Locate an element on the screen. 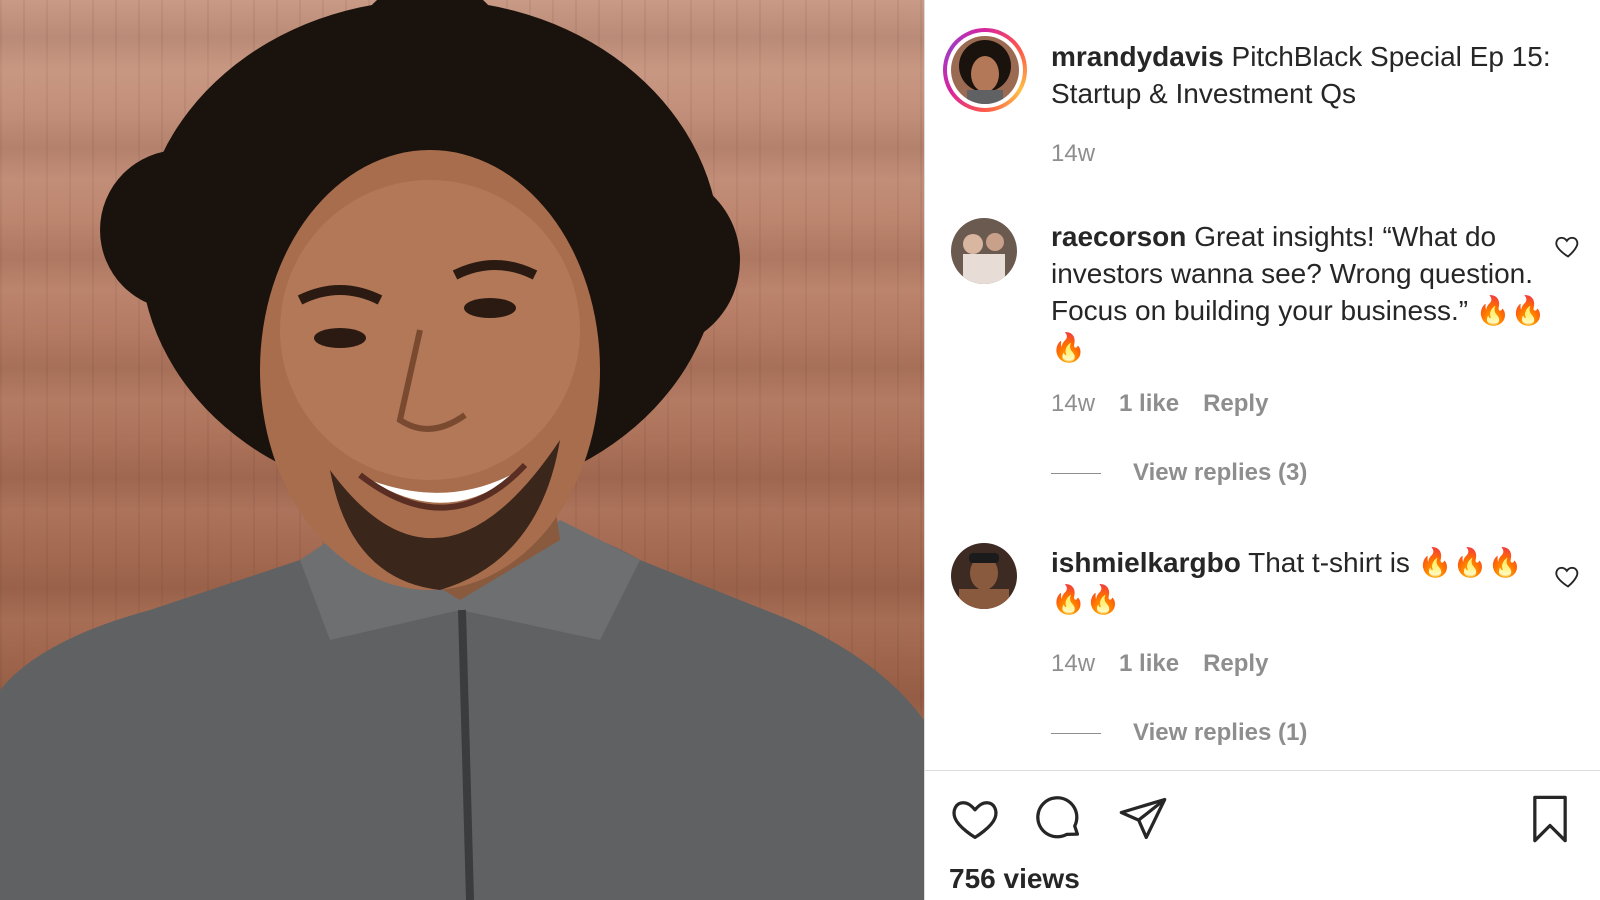 Image resolution: width=1600 pixels, height=900 pixels. bookmark-icon is located at coordinates (1550, 819).